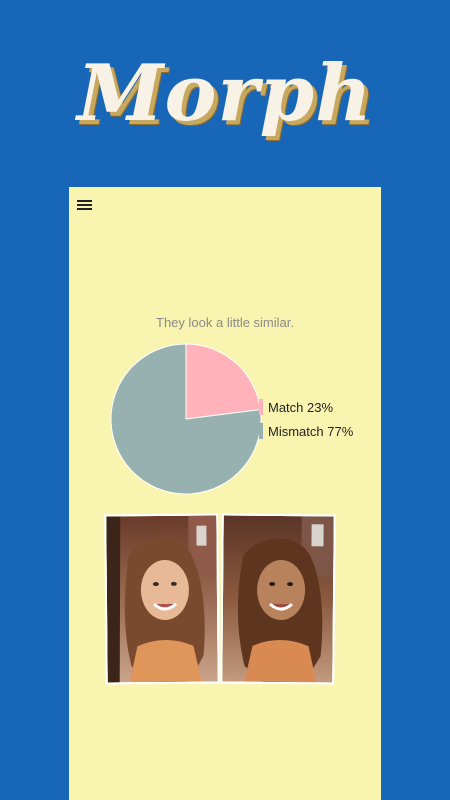  I want to click on face-photo-2-image, so click(278, 599).